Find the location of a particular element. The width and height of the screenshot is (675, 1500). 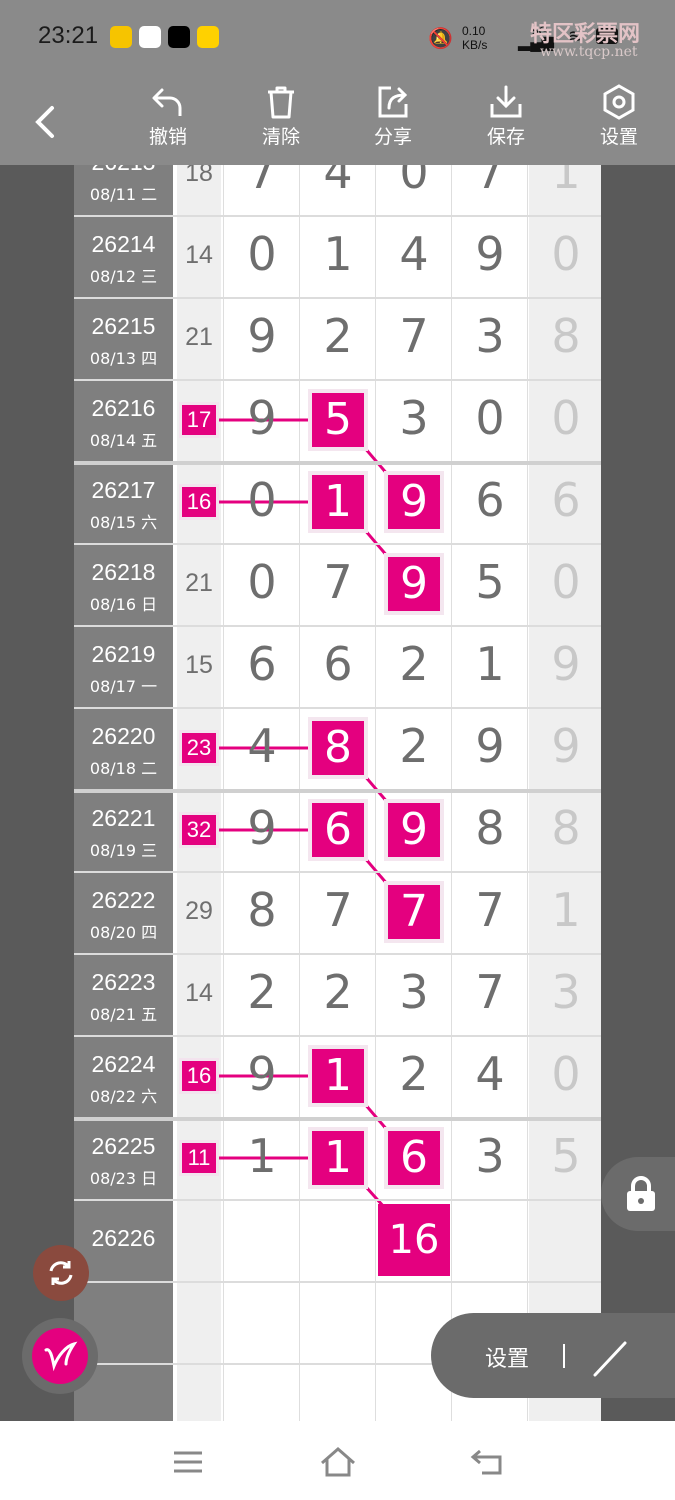

undo-button: 撤销 is located at coordinates (168, 116).